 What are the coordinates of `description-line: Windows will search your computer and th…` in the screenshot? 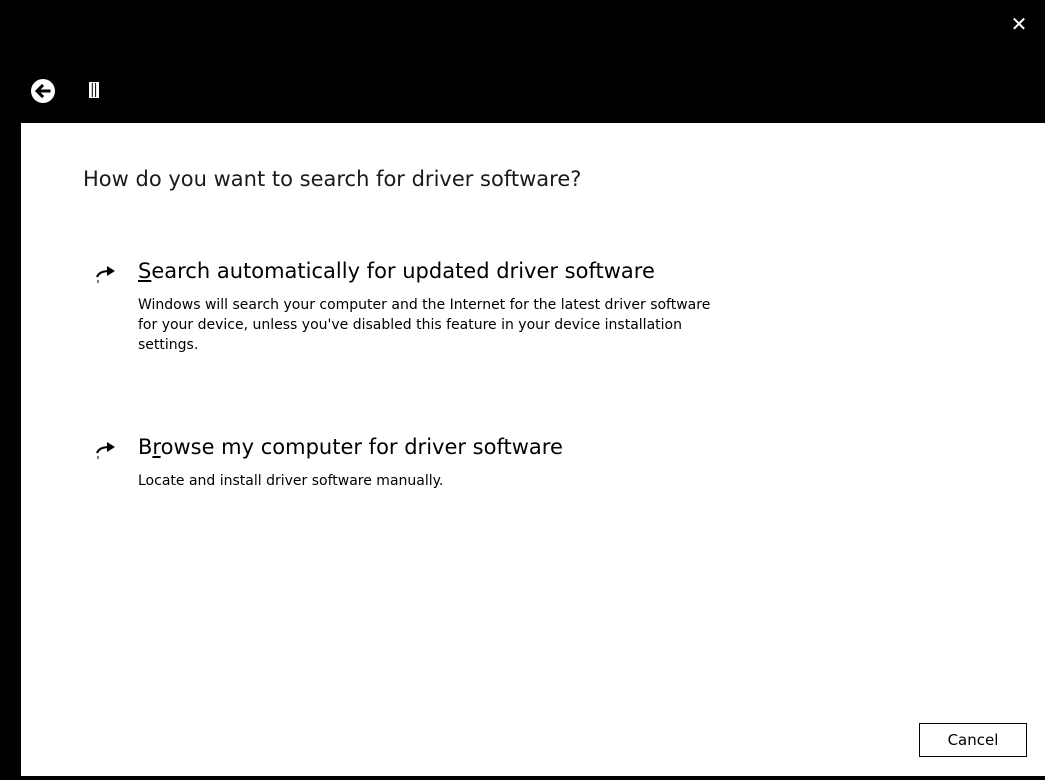 It's located at (424, 305).